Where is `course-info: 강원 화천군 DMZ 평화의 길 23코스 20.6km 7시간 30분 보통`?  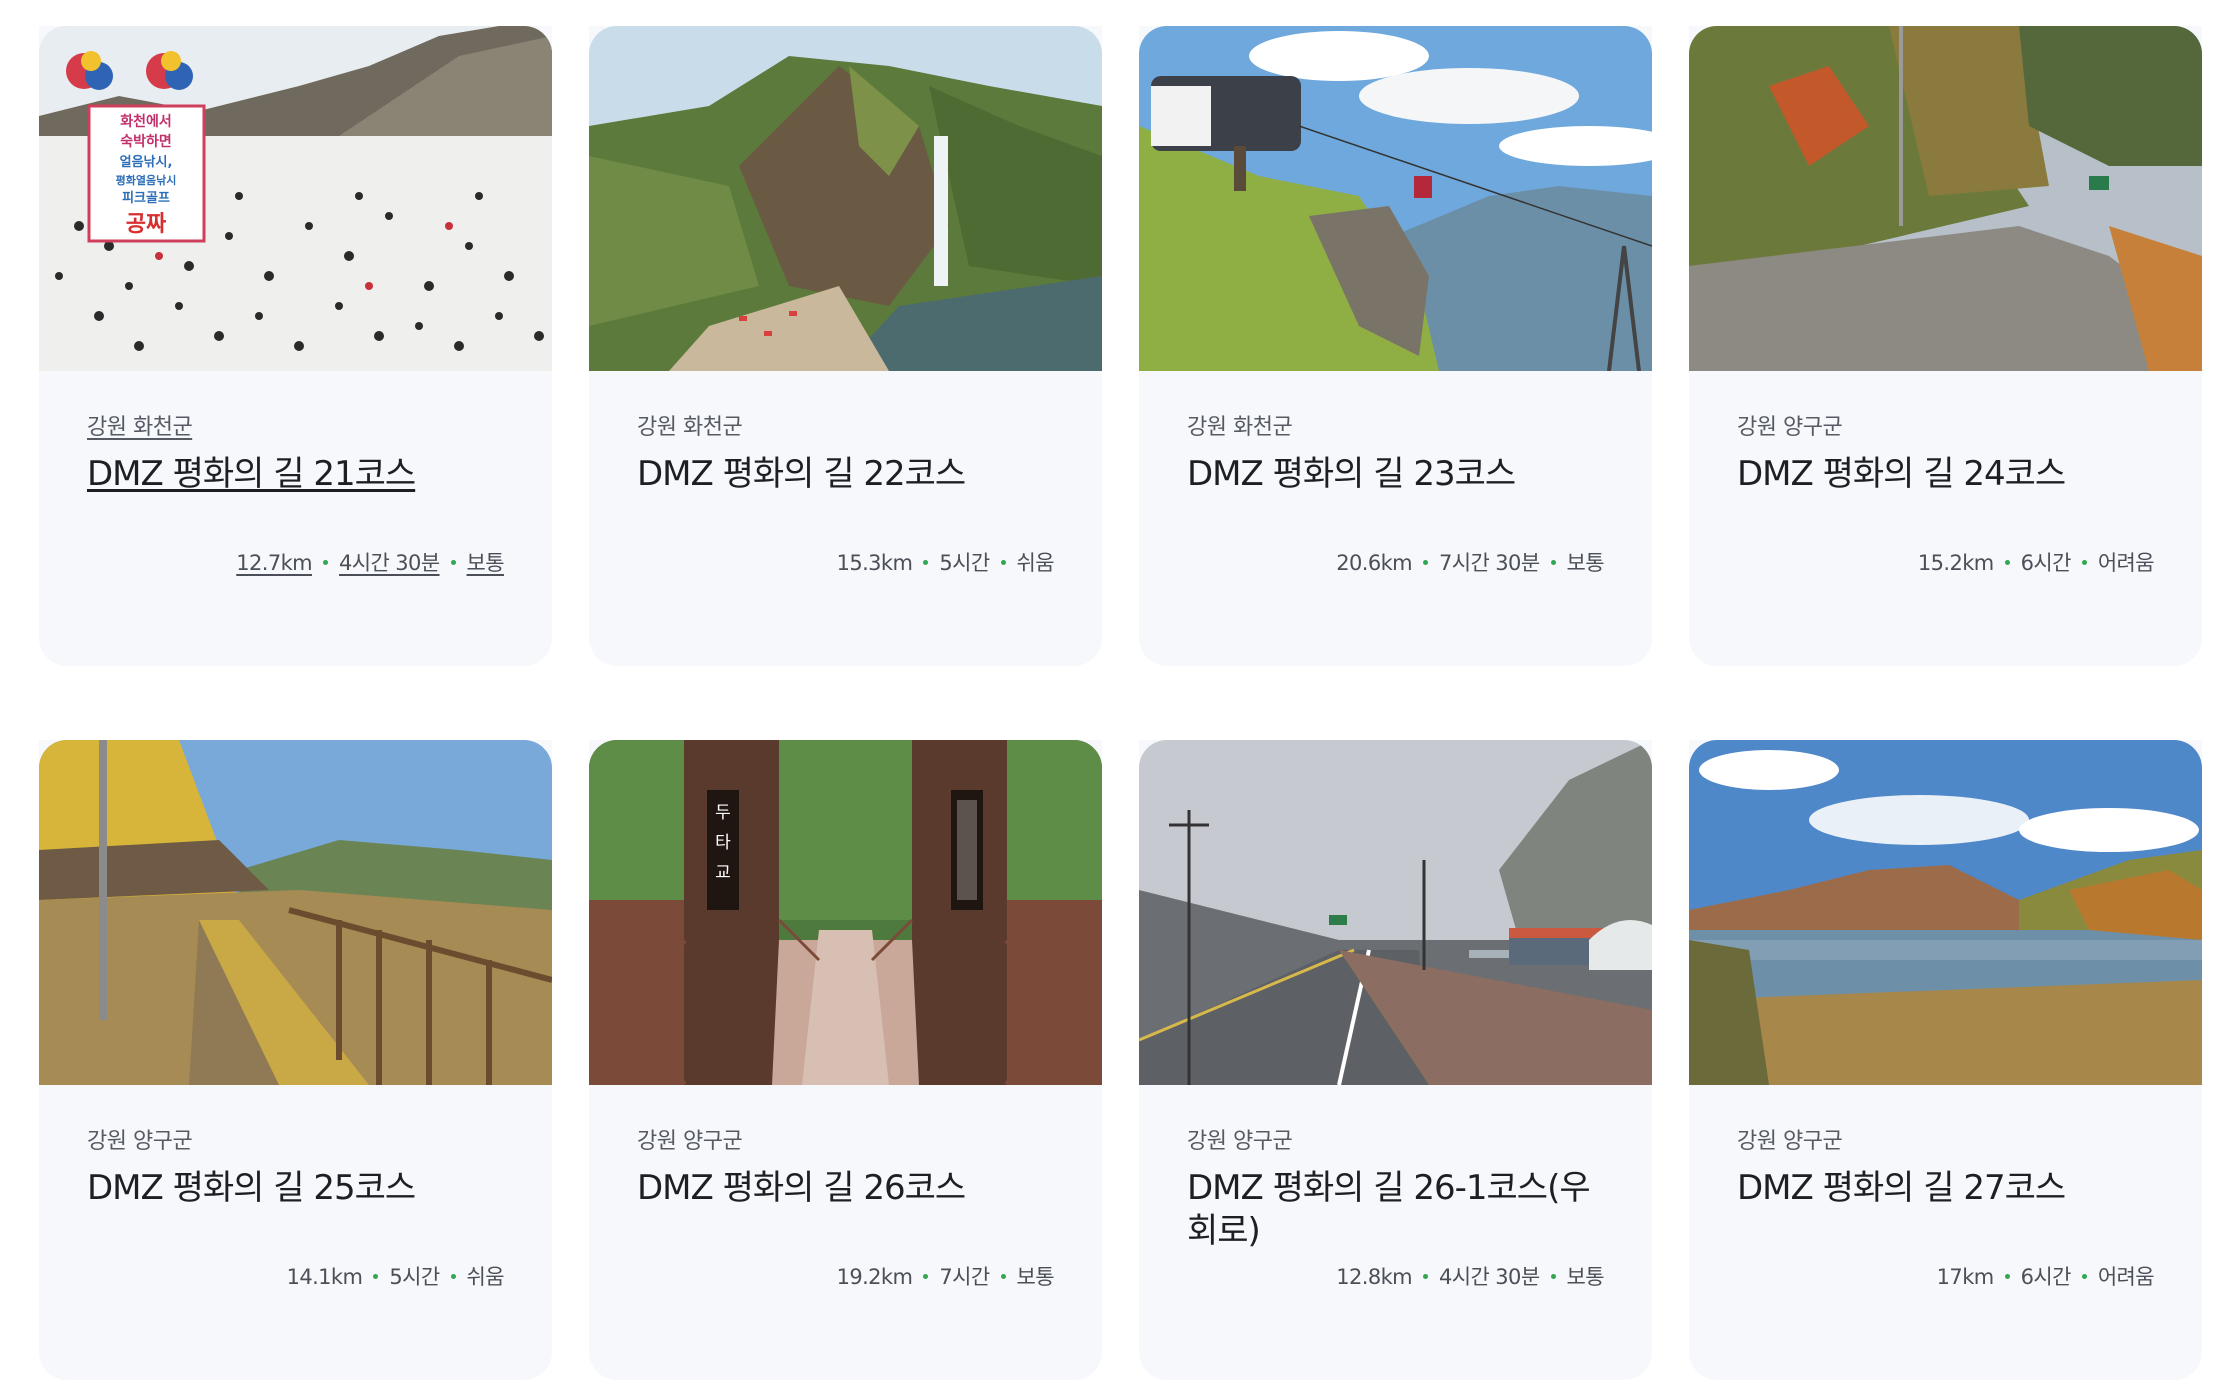 course-info: 강원 화천군 DMZ 평화의 길 23코스 20.6km 7시간 30분 보통 is located at coordinates (1395, 518).